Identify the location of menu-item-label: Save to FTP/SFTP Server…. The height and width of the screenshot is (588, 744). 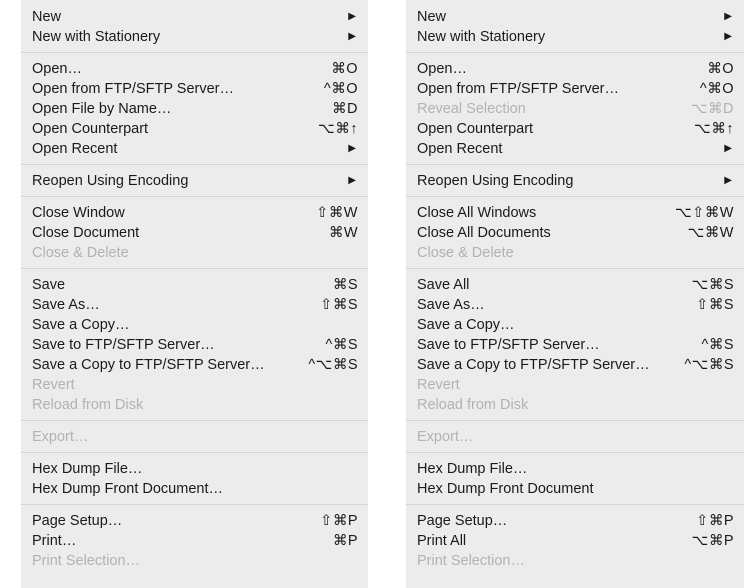
(123, 345).